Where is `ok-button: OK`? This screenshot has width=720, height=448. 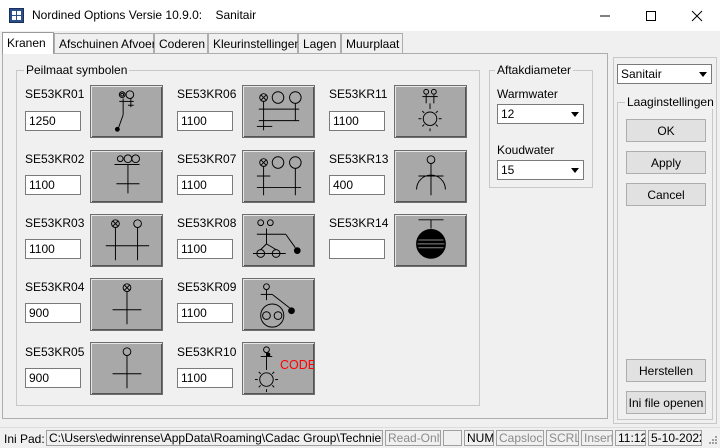
ok-button: OK is located at coordinates (666, 130).